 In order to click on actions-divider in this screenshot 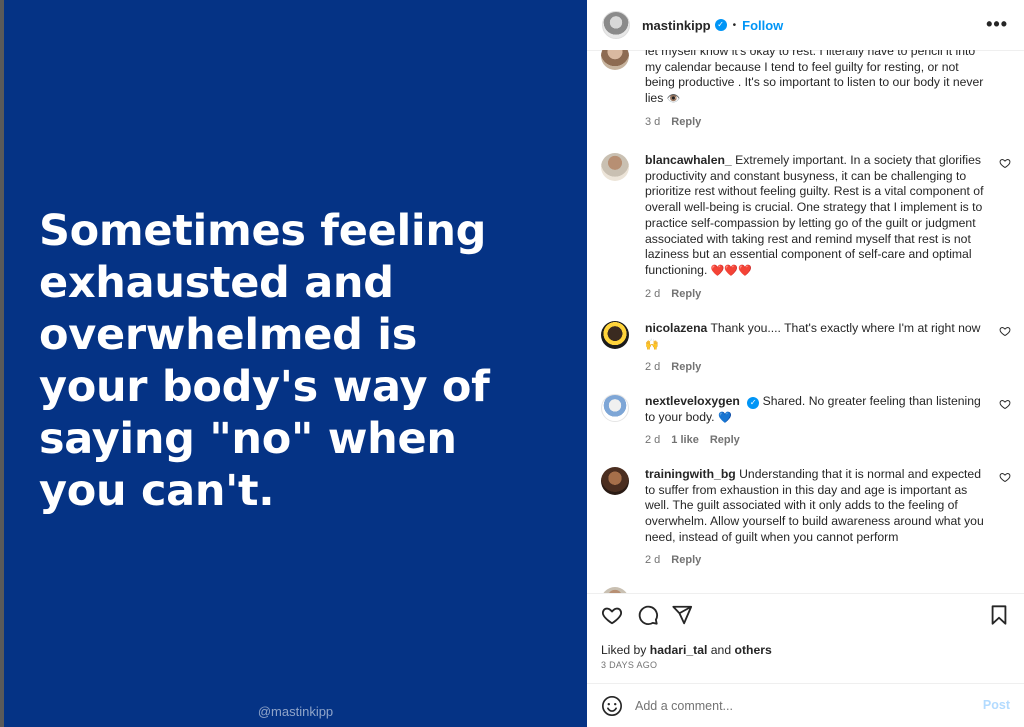, I will do `click(805, 593)`.